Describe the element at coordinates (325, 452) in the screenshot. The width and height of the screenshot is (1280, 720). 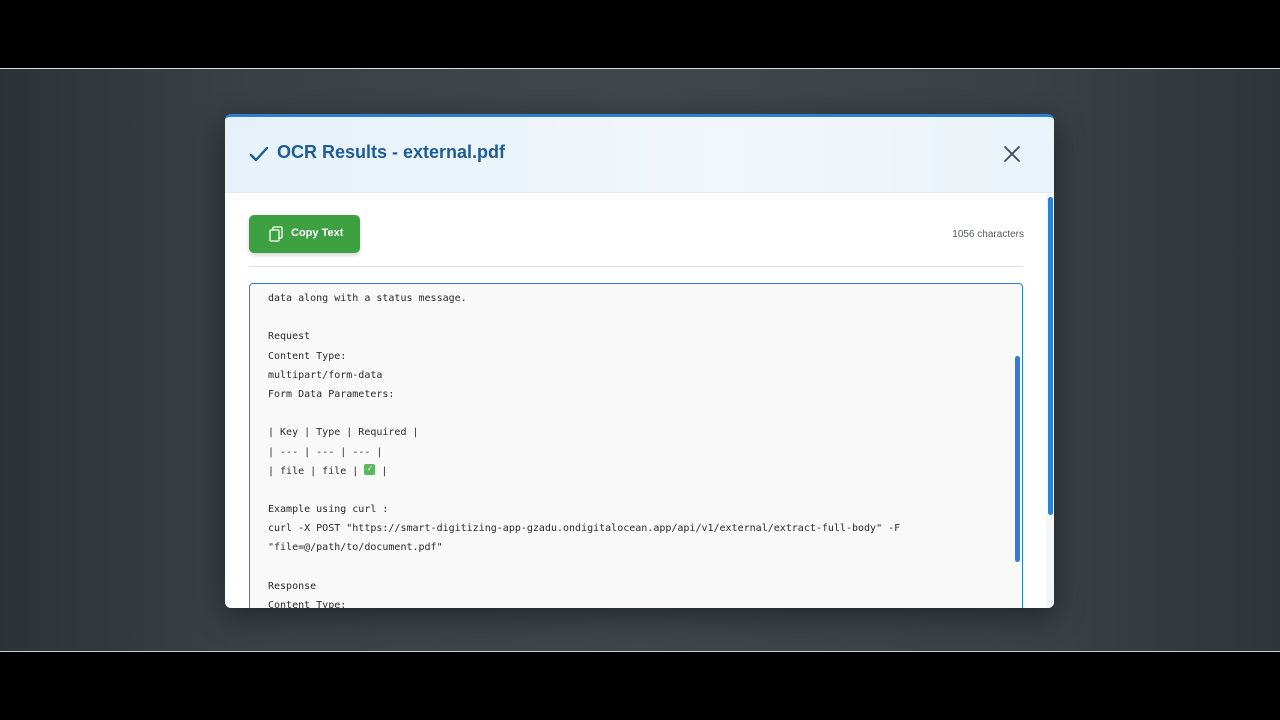
I see `ocr-text-line-content: | --- | --- | --- |` at that location.